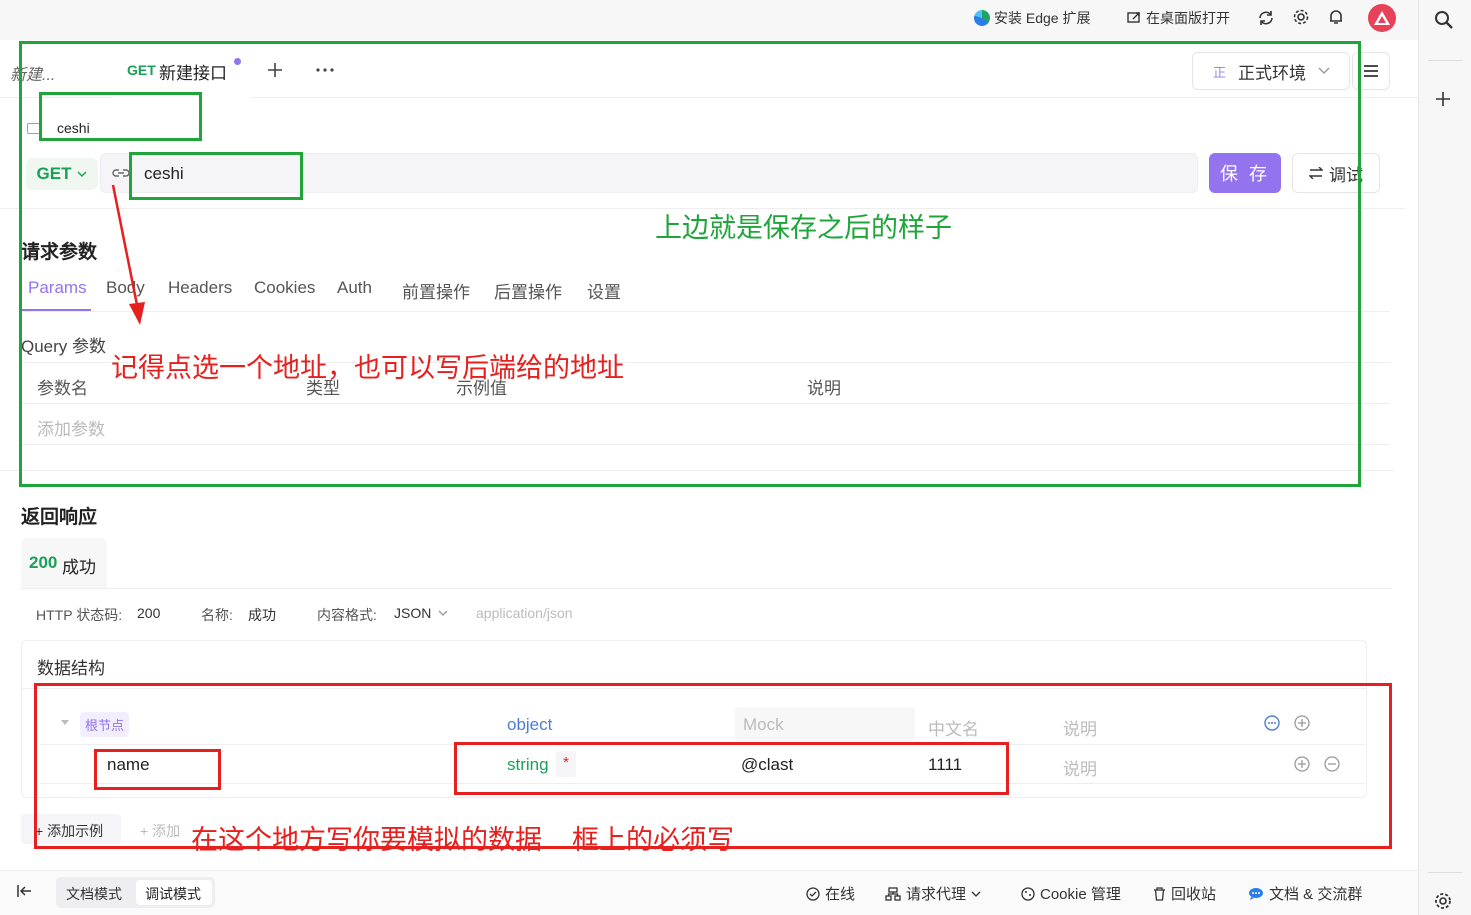  Describe the element at coordinates (216, 176) in the screenshot. I see `annotation-box-url` at that location.